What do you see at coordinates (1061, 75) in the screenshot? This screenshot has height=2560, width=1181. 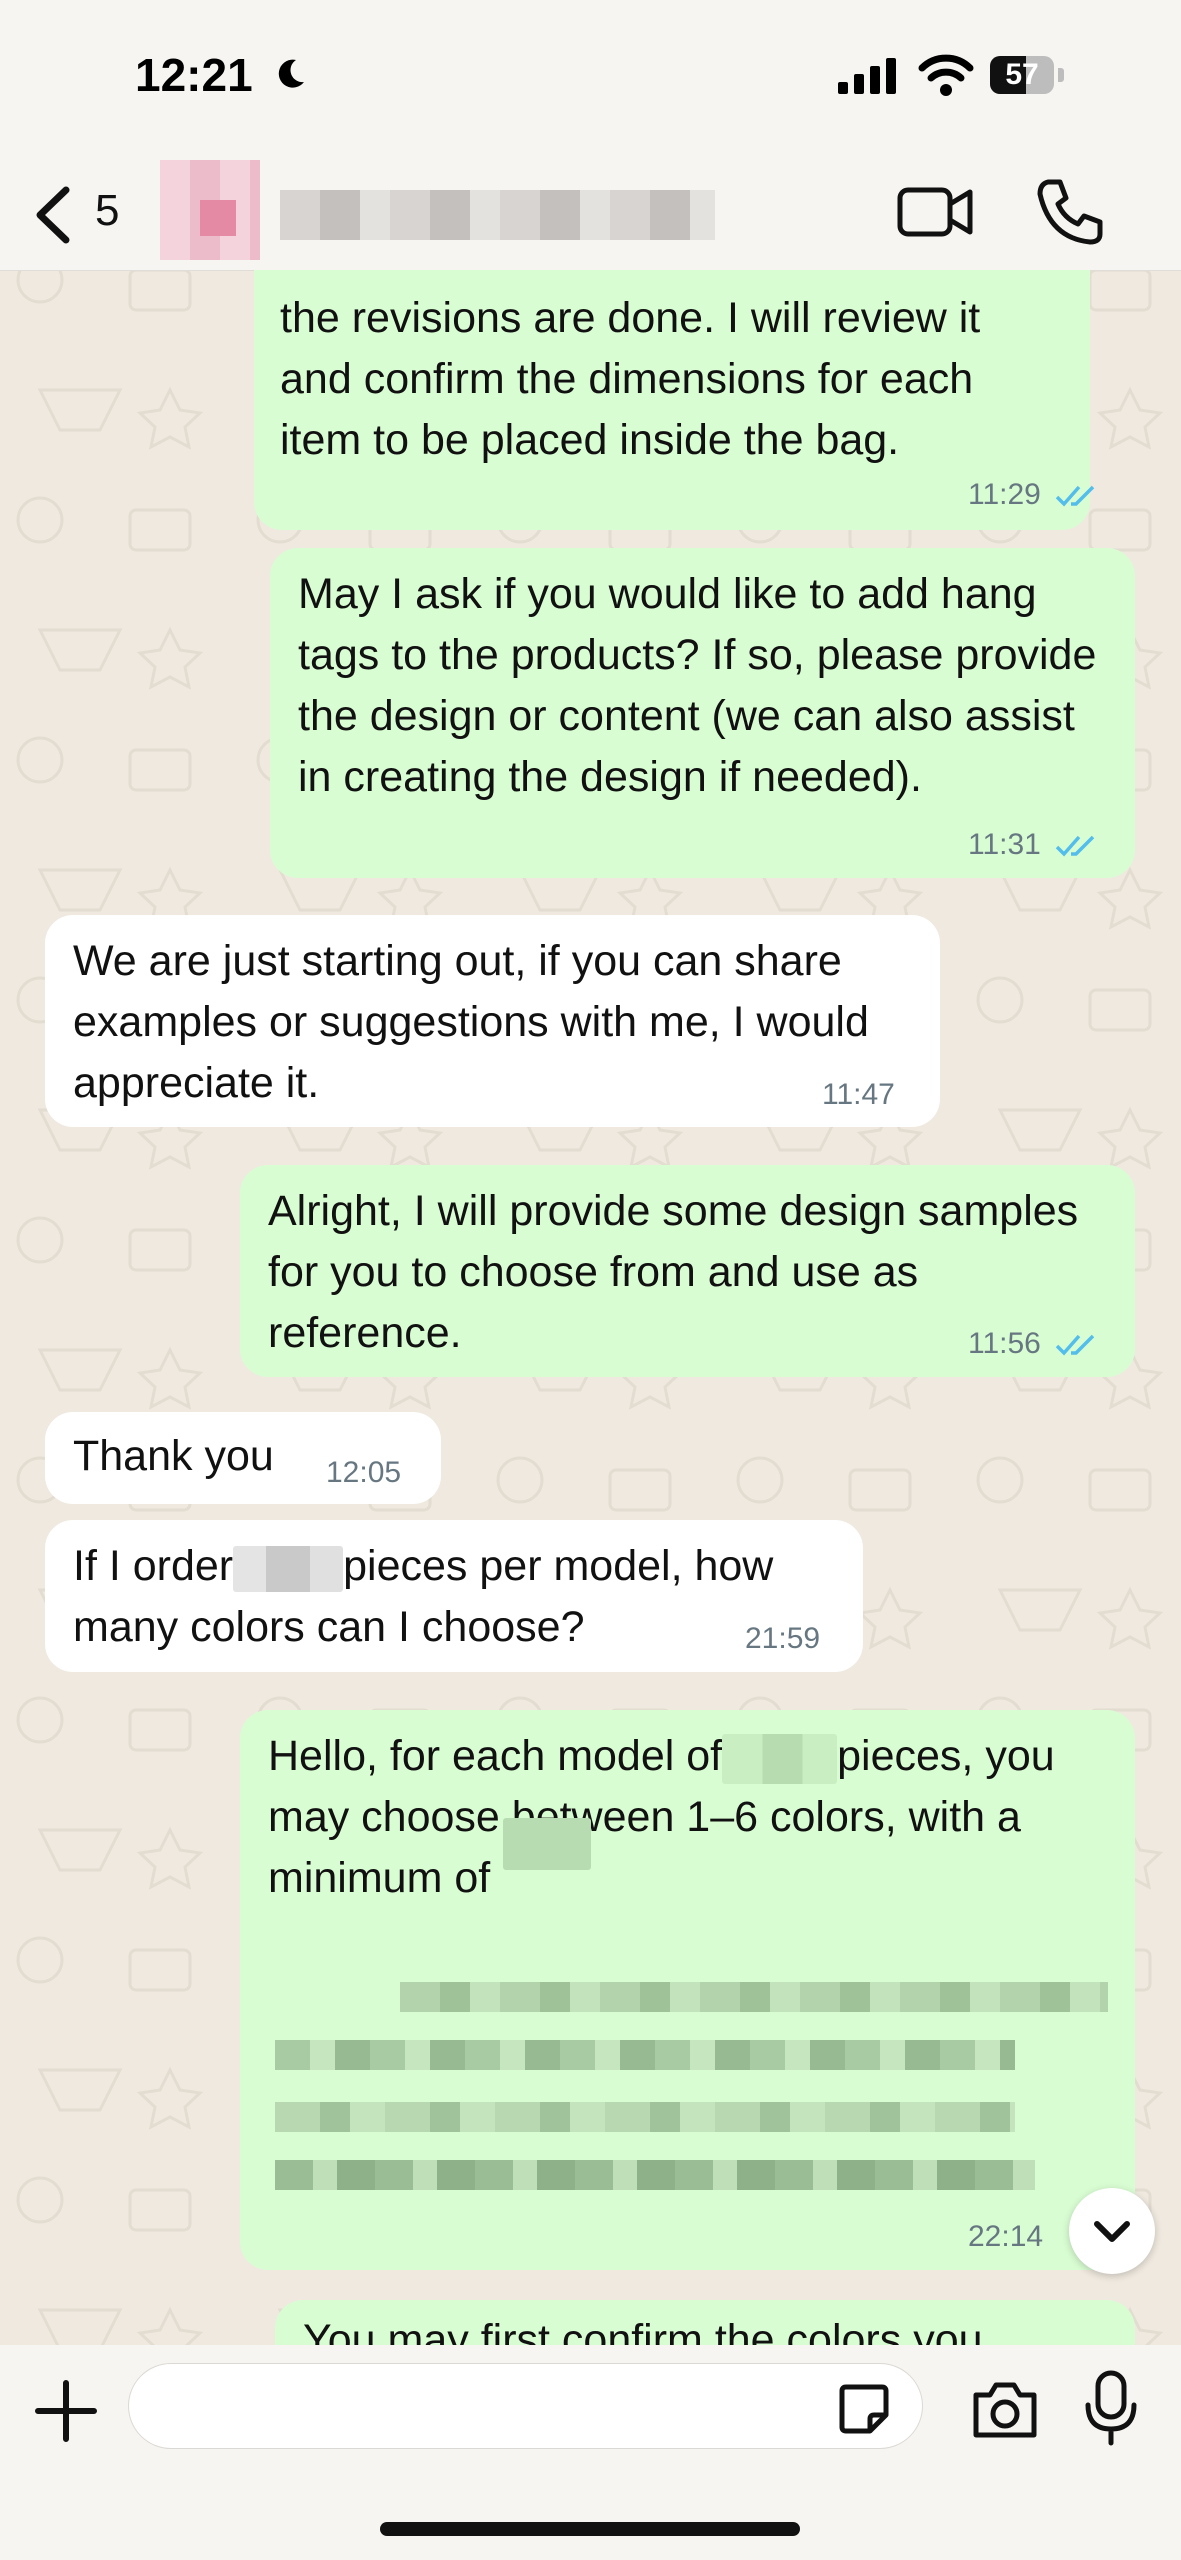 I see `battery-tip` at bounding box center [1061, 75].